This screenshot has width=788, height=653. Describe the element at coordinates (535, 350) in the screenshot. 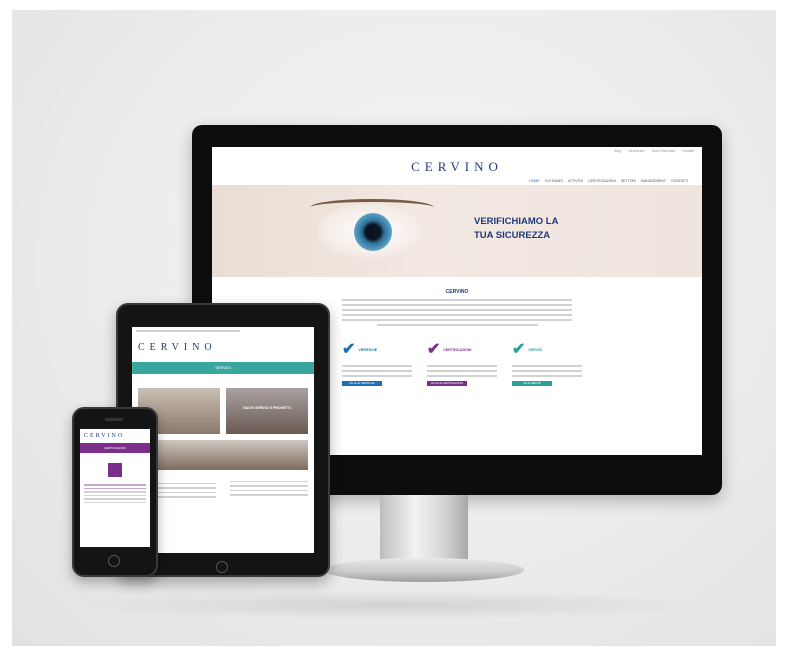

I see `column-label: SERVIZI` at that location.